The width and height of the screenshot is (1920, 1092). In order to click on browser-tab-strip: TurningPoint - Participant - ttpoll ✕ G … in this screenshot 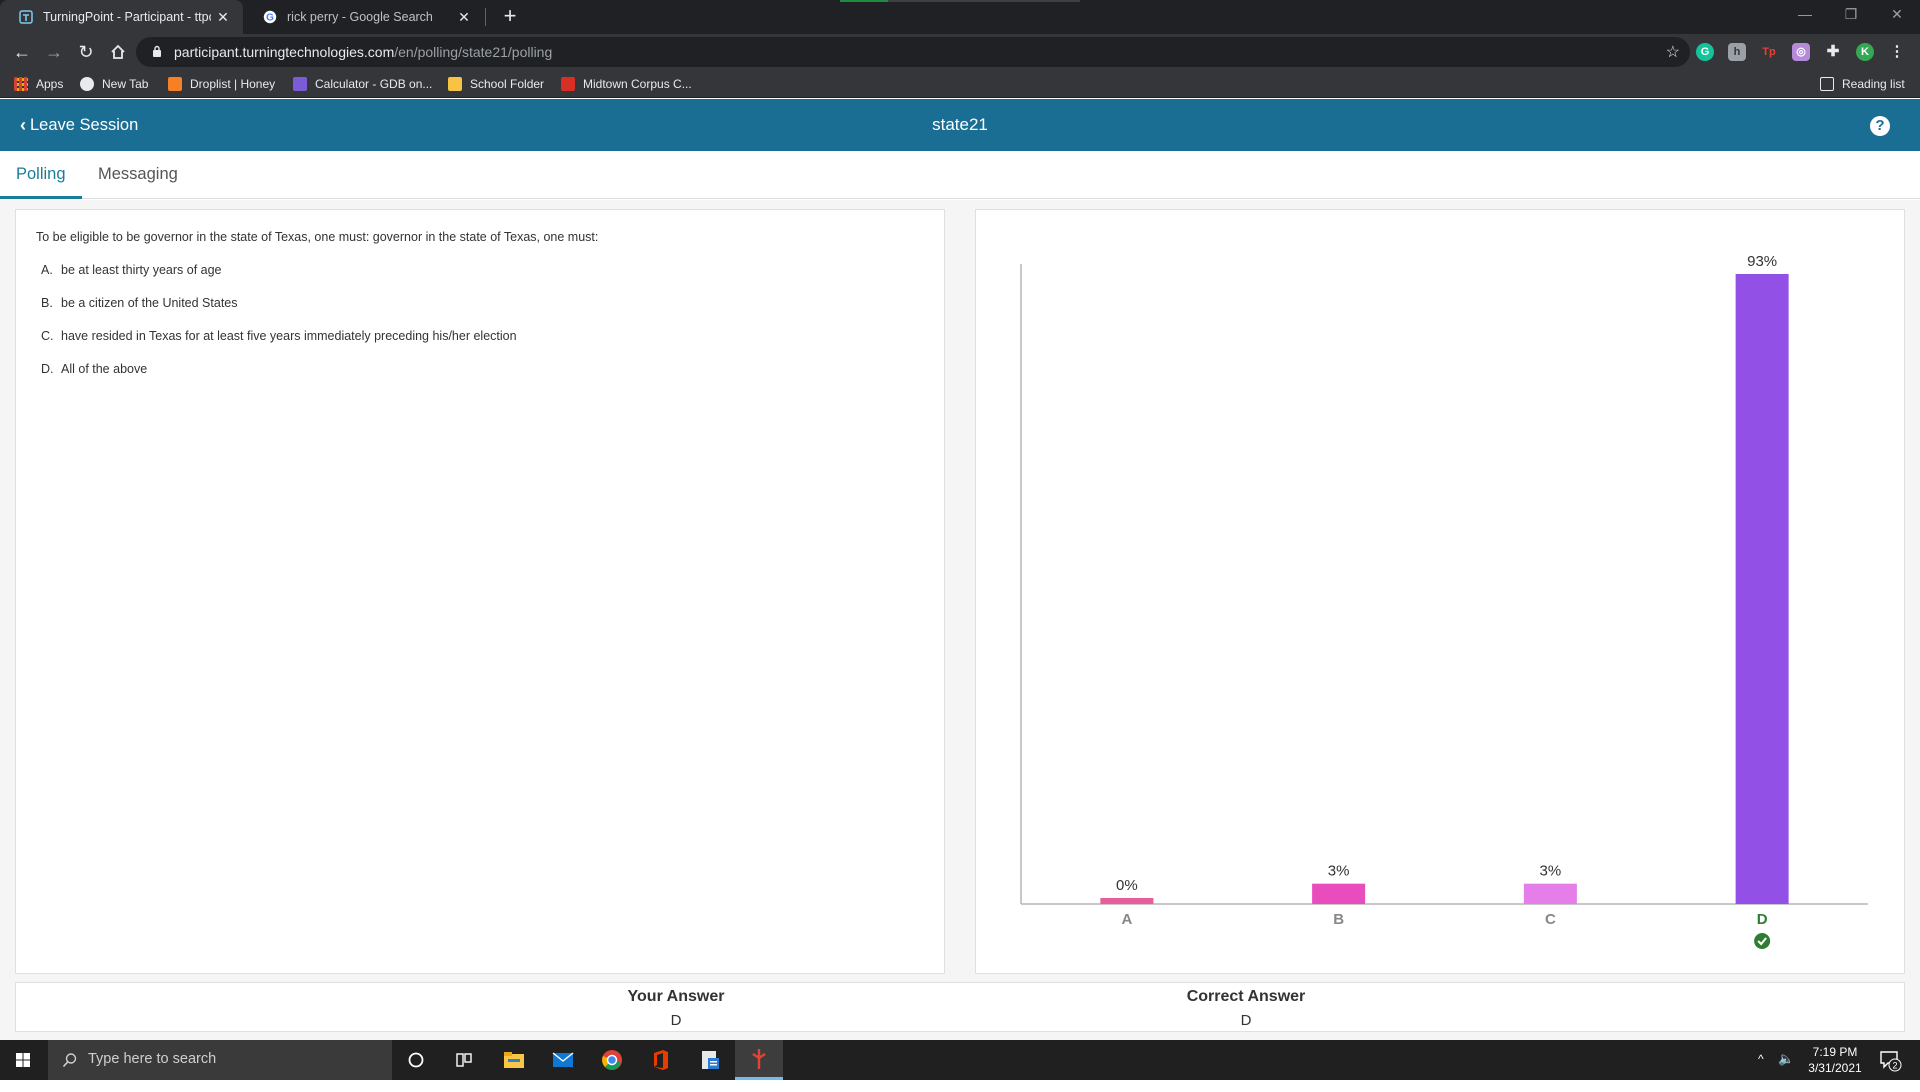, I will do `click(960, 17)`.